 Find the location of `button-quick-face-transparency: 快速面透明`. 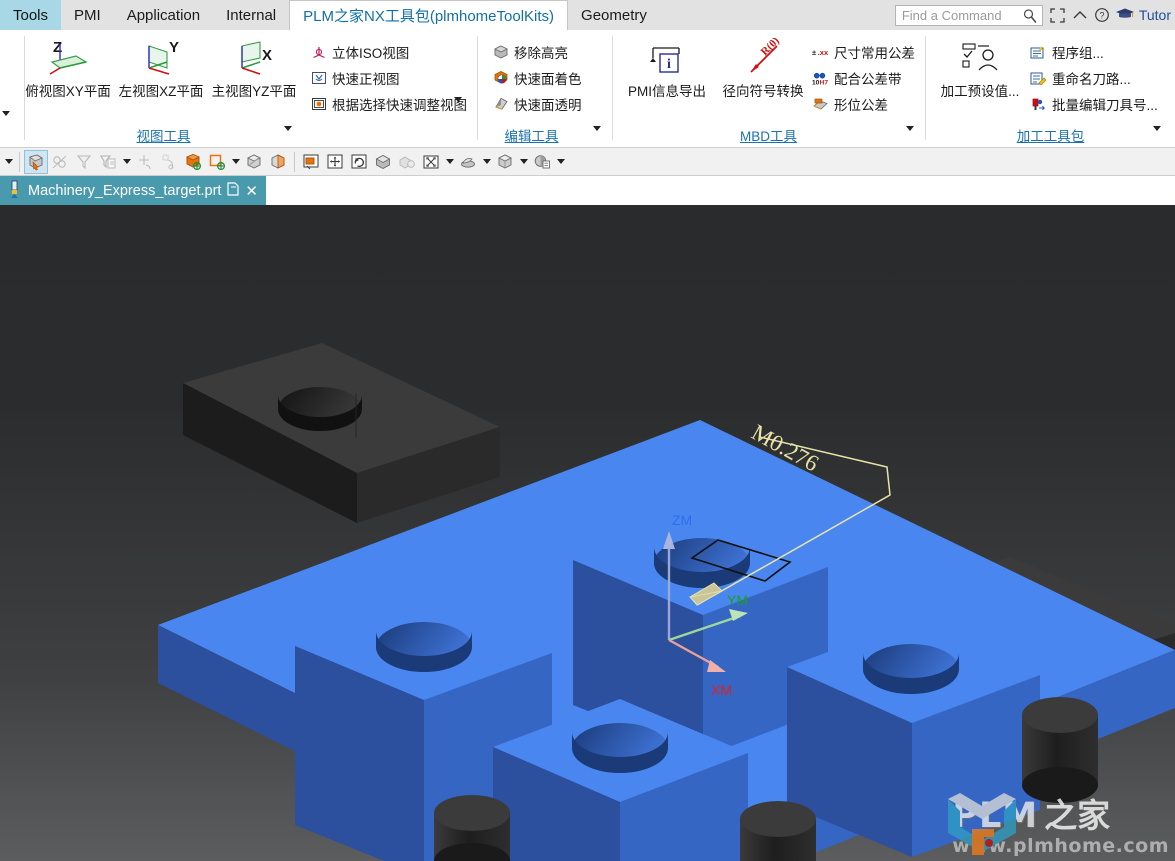

button-quick-face-transparency: 快速面透明 is located at coordinates (537, 104).